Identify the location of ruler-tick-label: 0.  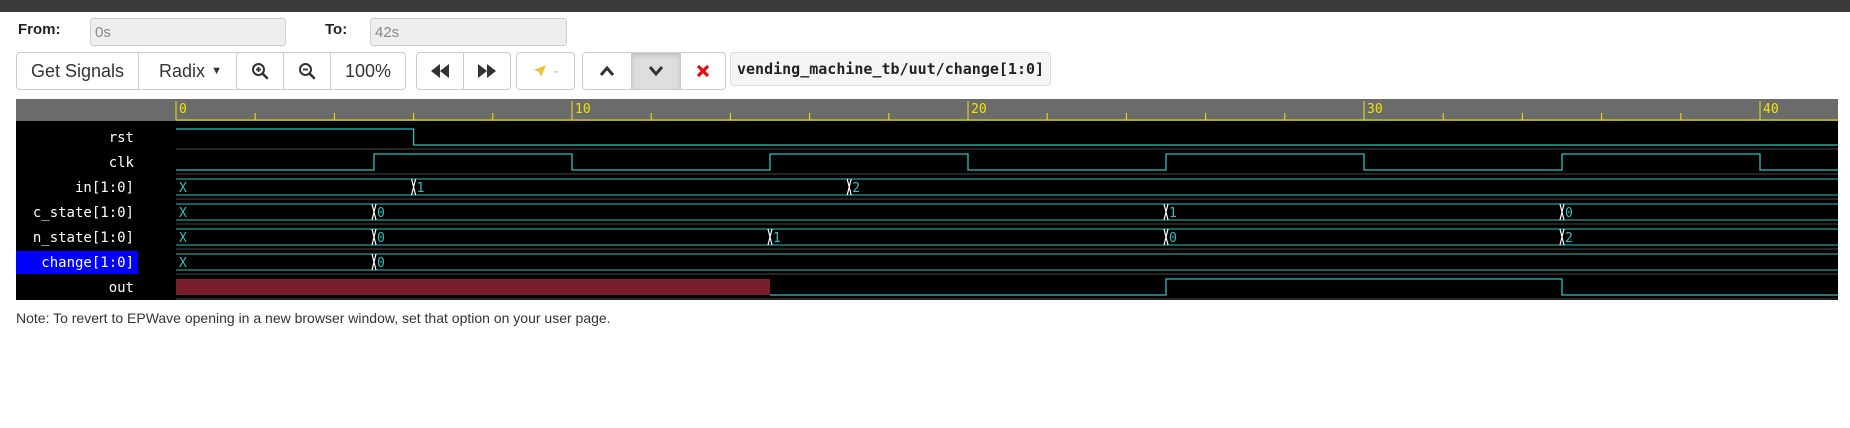
(183, 109).